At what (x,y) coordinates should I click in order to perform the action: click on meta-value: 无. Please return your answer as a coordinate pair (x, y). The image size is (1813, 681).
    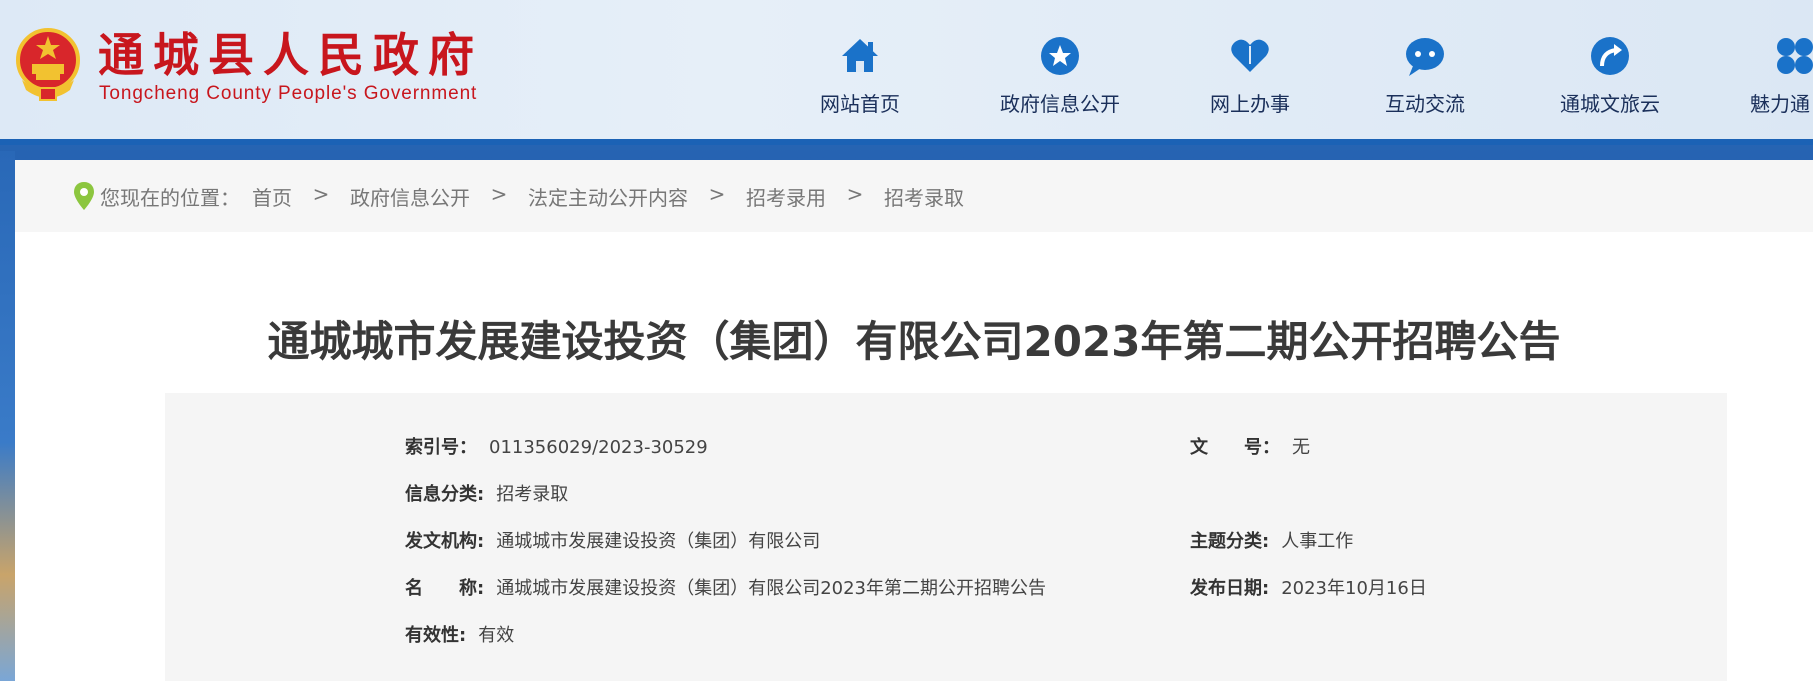
    Looking at the image, I should click on (1301, 447).